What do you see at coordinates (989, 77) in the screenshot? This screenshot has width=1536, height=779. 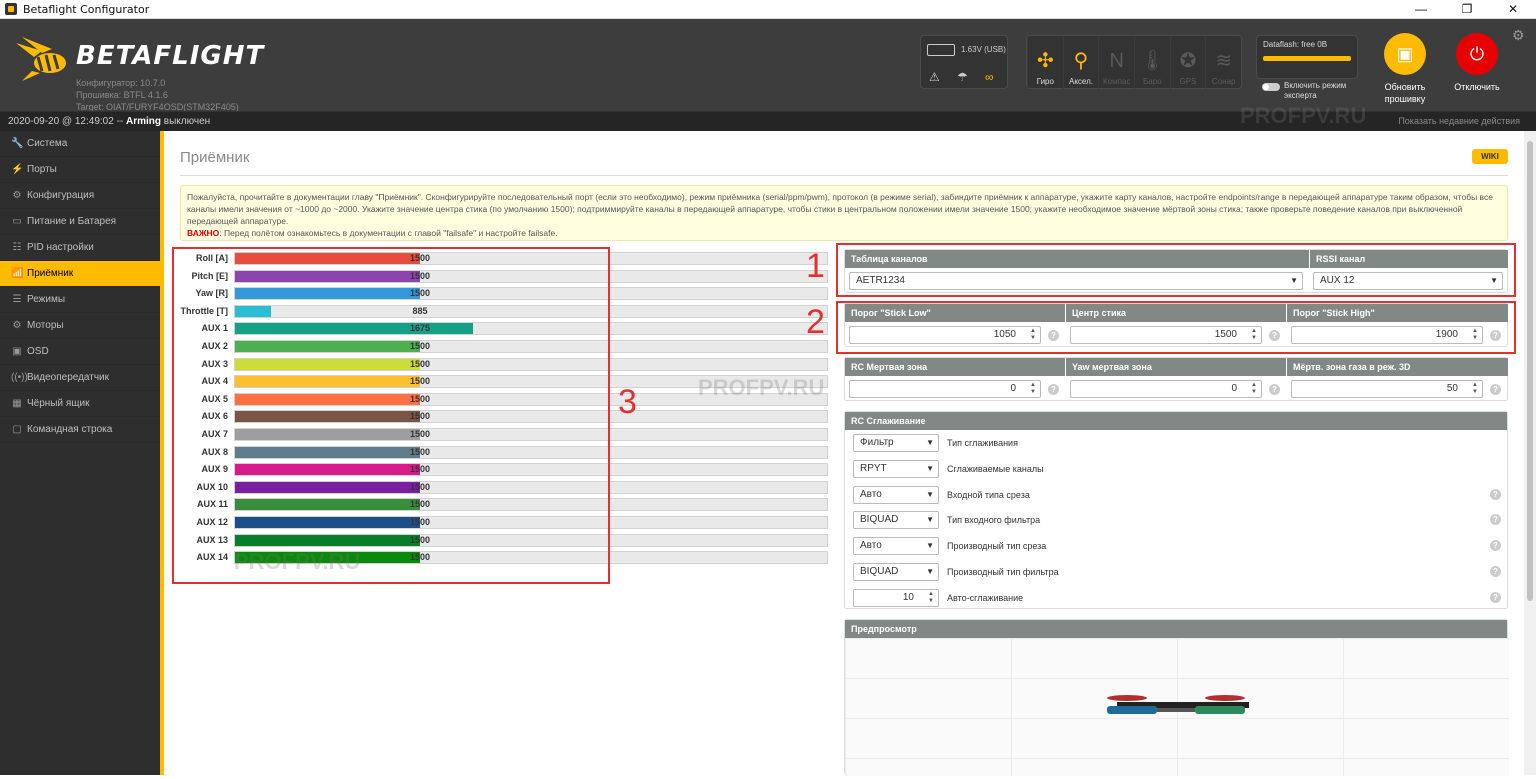 I see `link-icon: ∞` at bounding box center [989, 77].